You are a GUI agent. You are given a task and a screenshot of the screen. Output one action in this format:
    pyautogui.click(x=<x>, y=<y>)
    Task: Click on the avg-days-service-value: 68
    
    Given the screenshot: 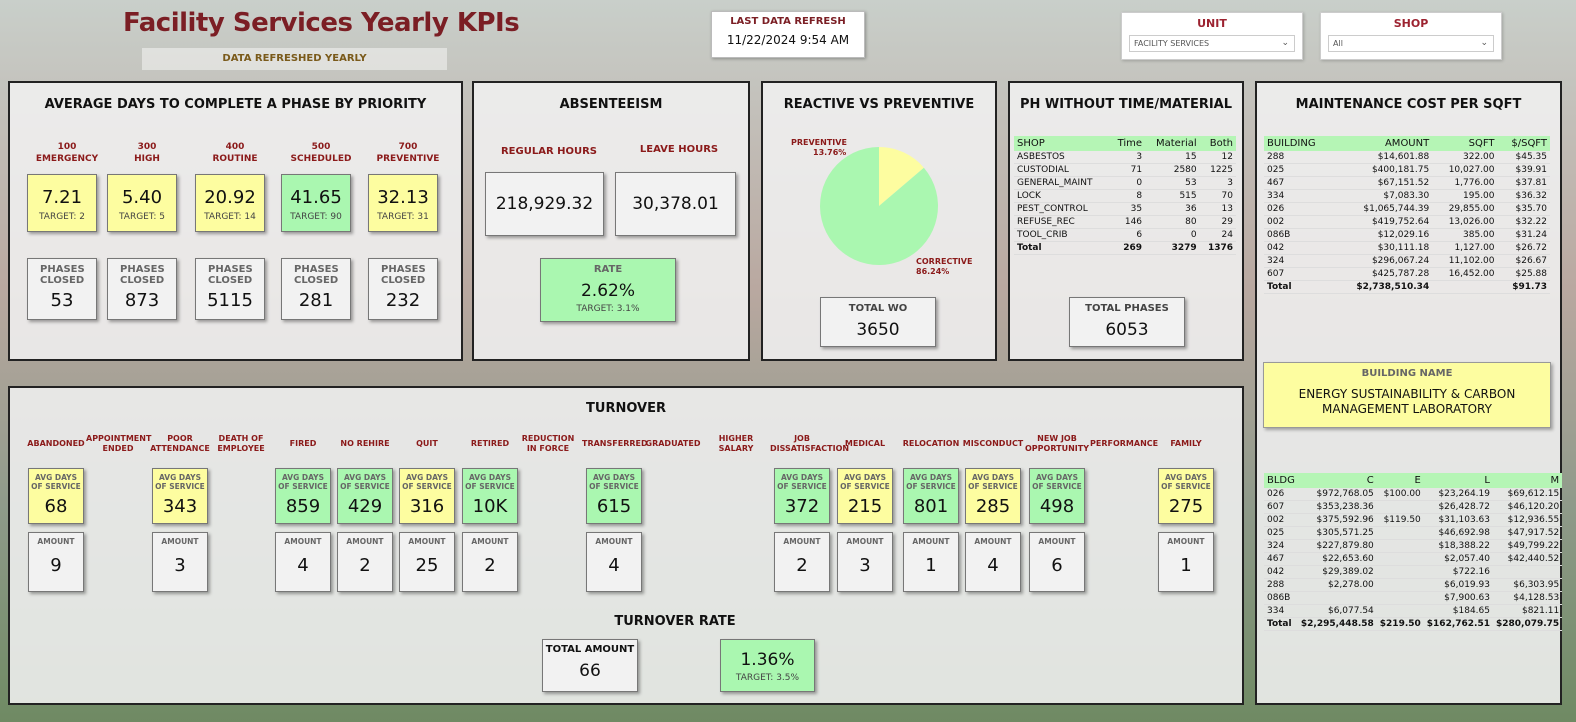 What is the action you would take?
    pyautogui.click(x=56, y=506)
    